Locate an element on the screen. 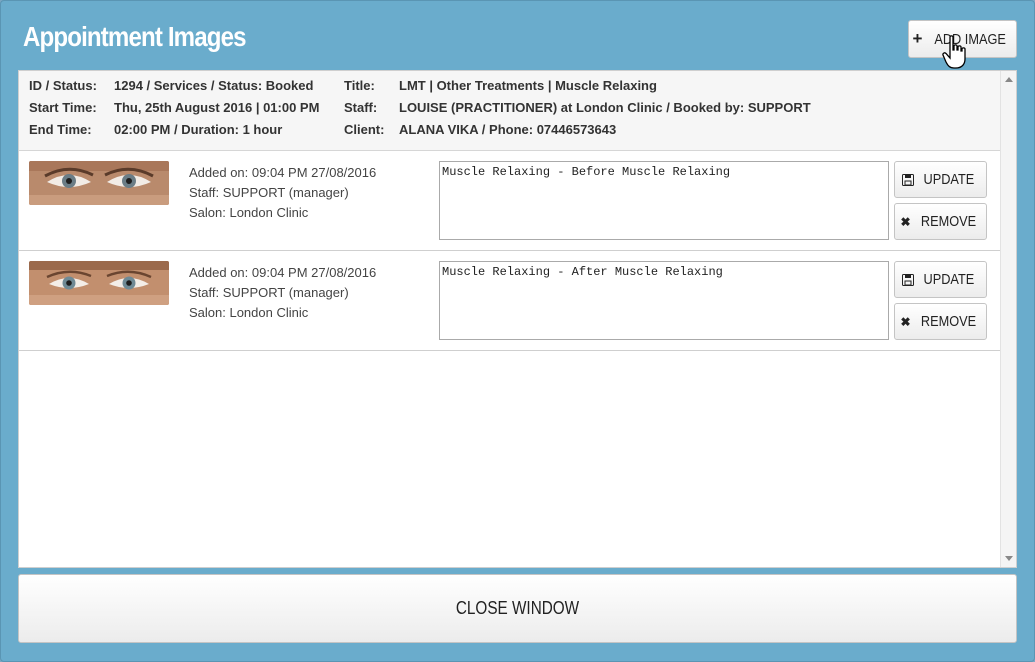  modal-title: Appointment Images is located at coordinates (135, 36).